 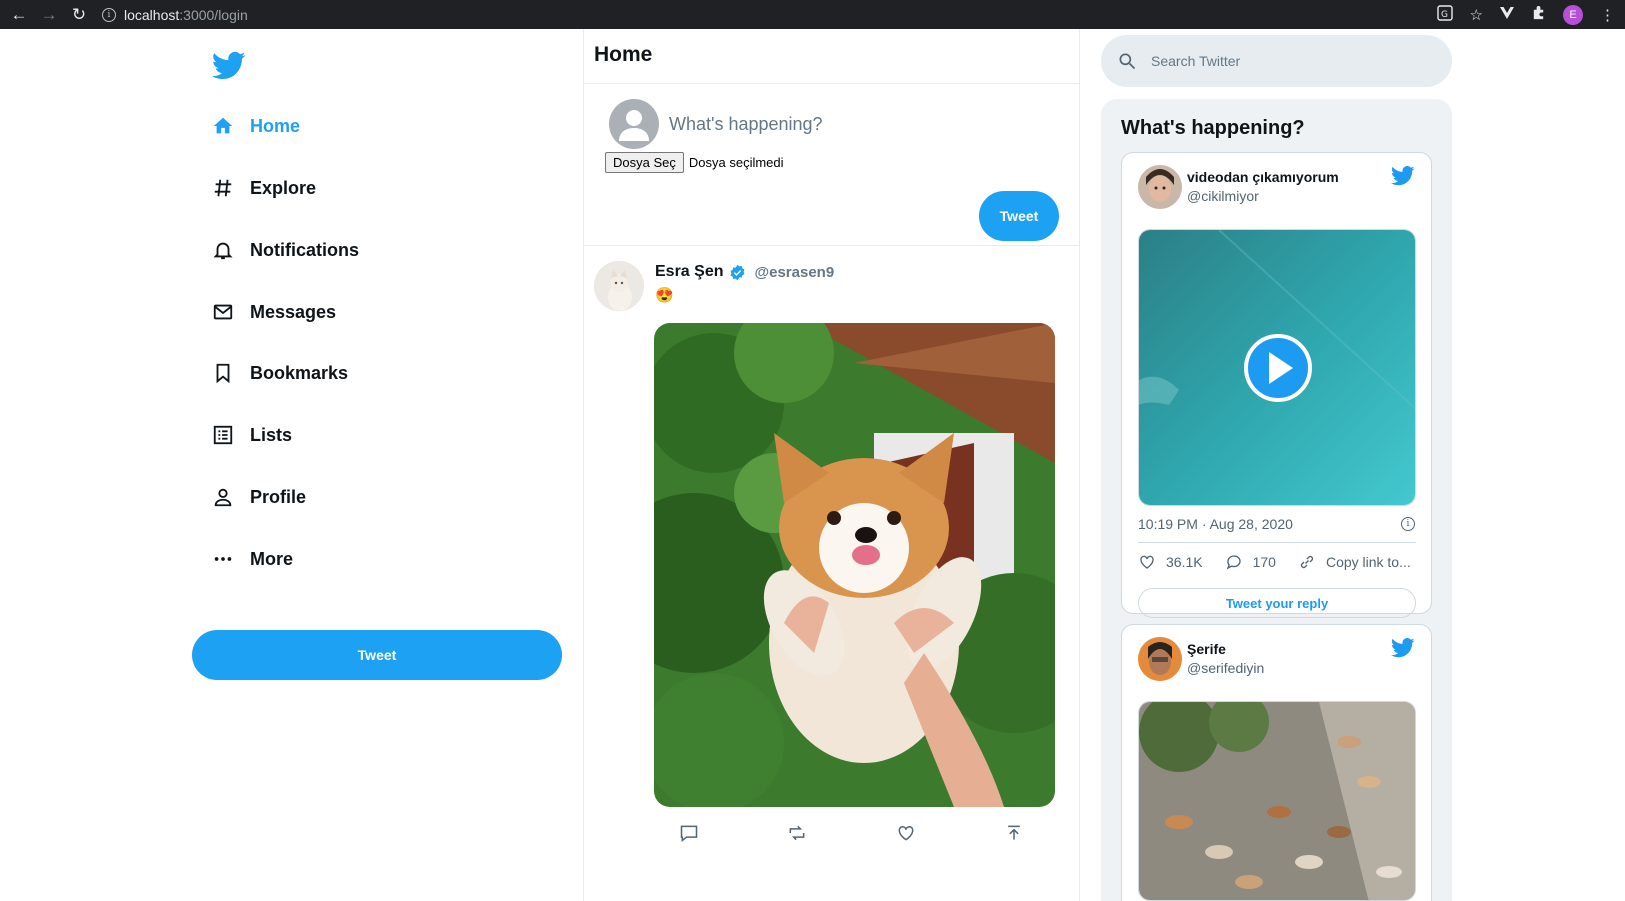 I want to click on tweet-header: Esra Şen @esrasen9, so click(x=744, y=272).